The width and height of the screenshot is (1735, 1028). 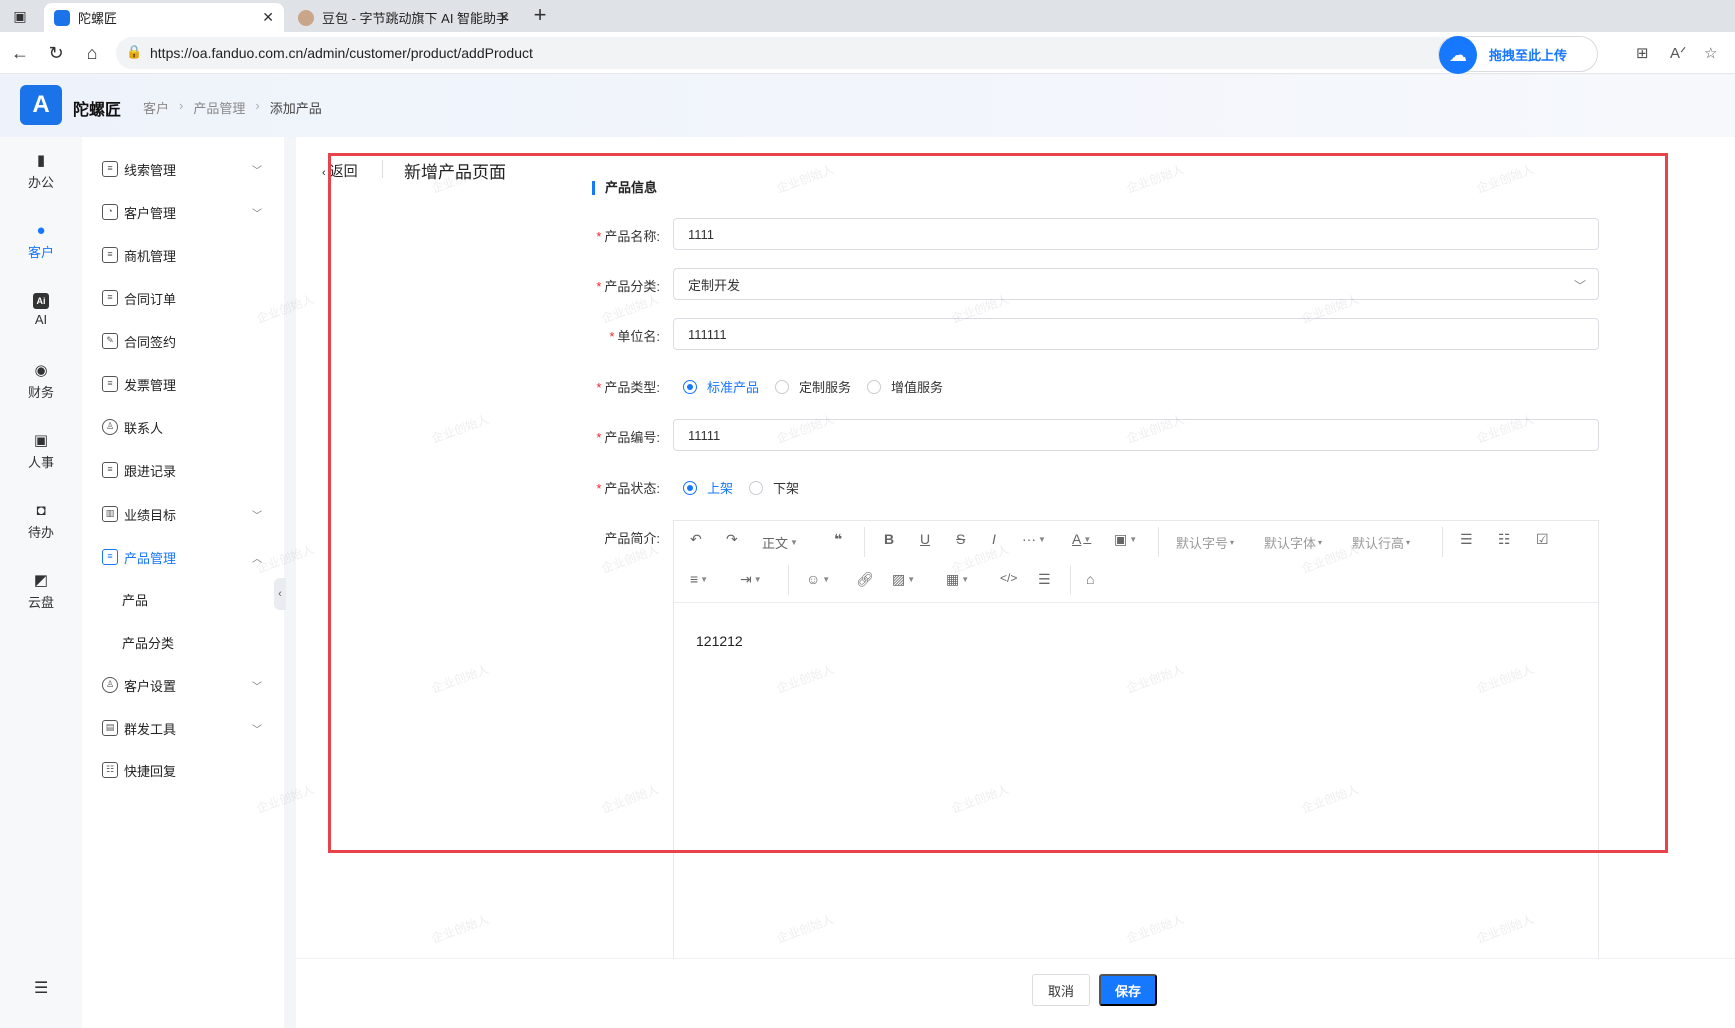 I want to click on sidebar-item-contract-sign: ✎ 合同签约, so click(x=187, y=341).